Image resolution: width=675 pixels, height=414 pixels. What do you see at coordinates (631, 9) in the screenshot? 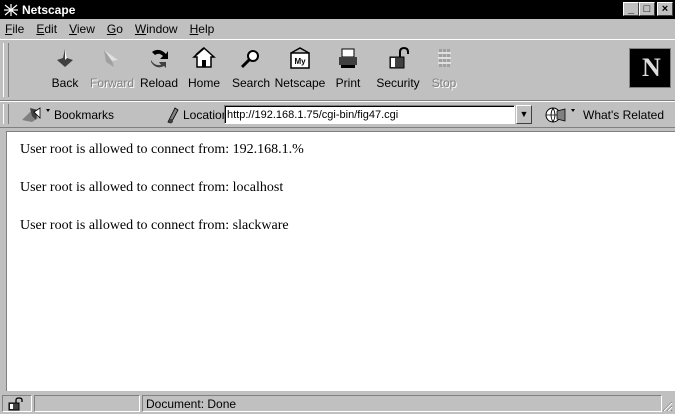
I see `minimize-button: _` at bounding box center [631, 9].